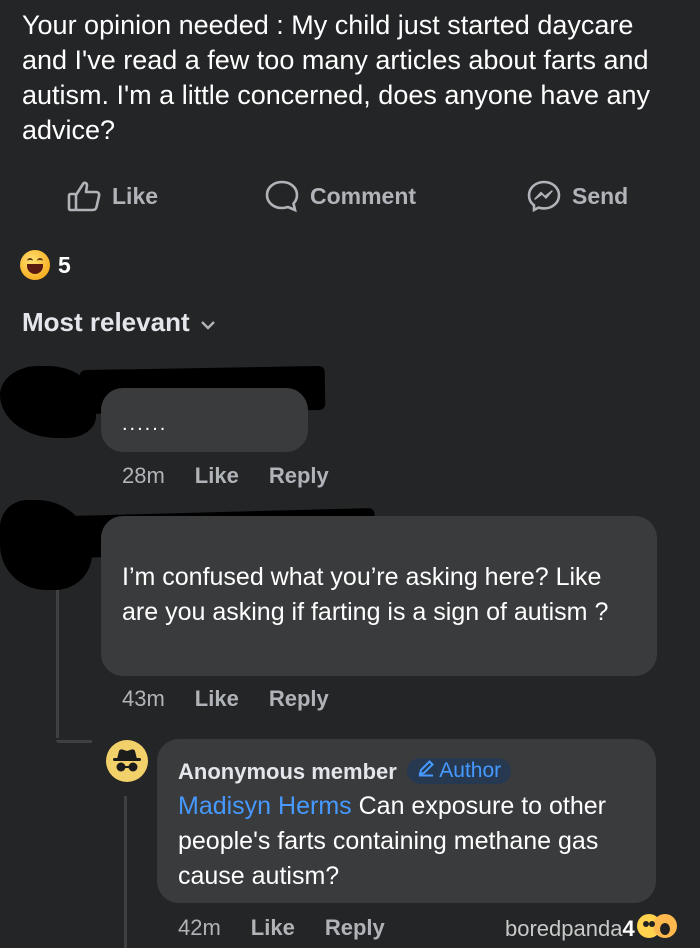 The height and width of the screenshot is (948, 700). I want to click on reply-reply-button: Reply, so click(355, 928).